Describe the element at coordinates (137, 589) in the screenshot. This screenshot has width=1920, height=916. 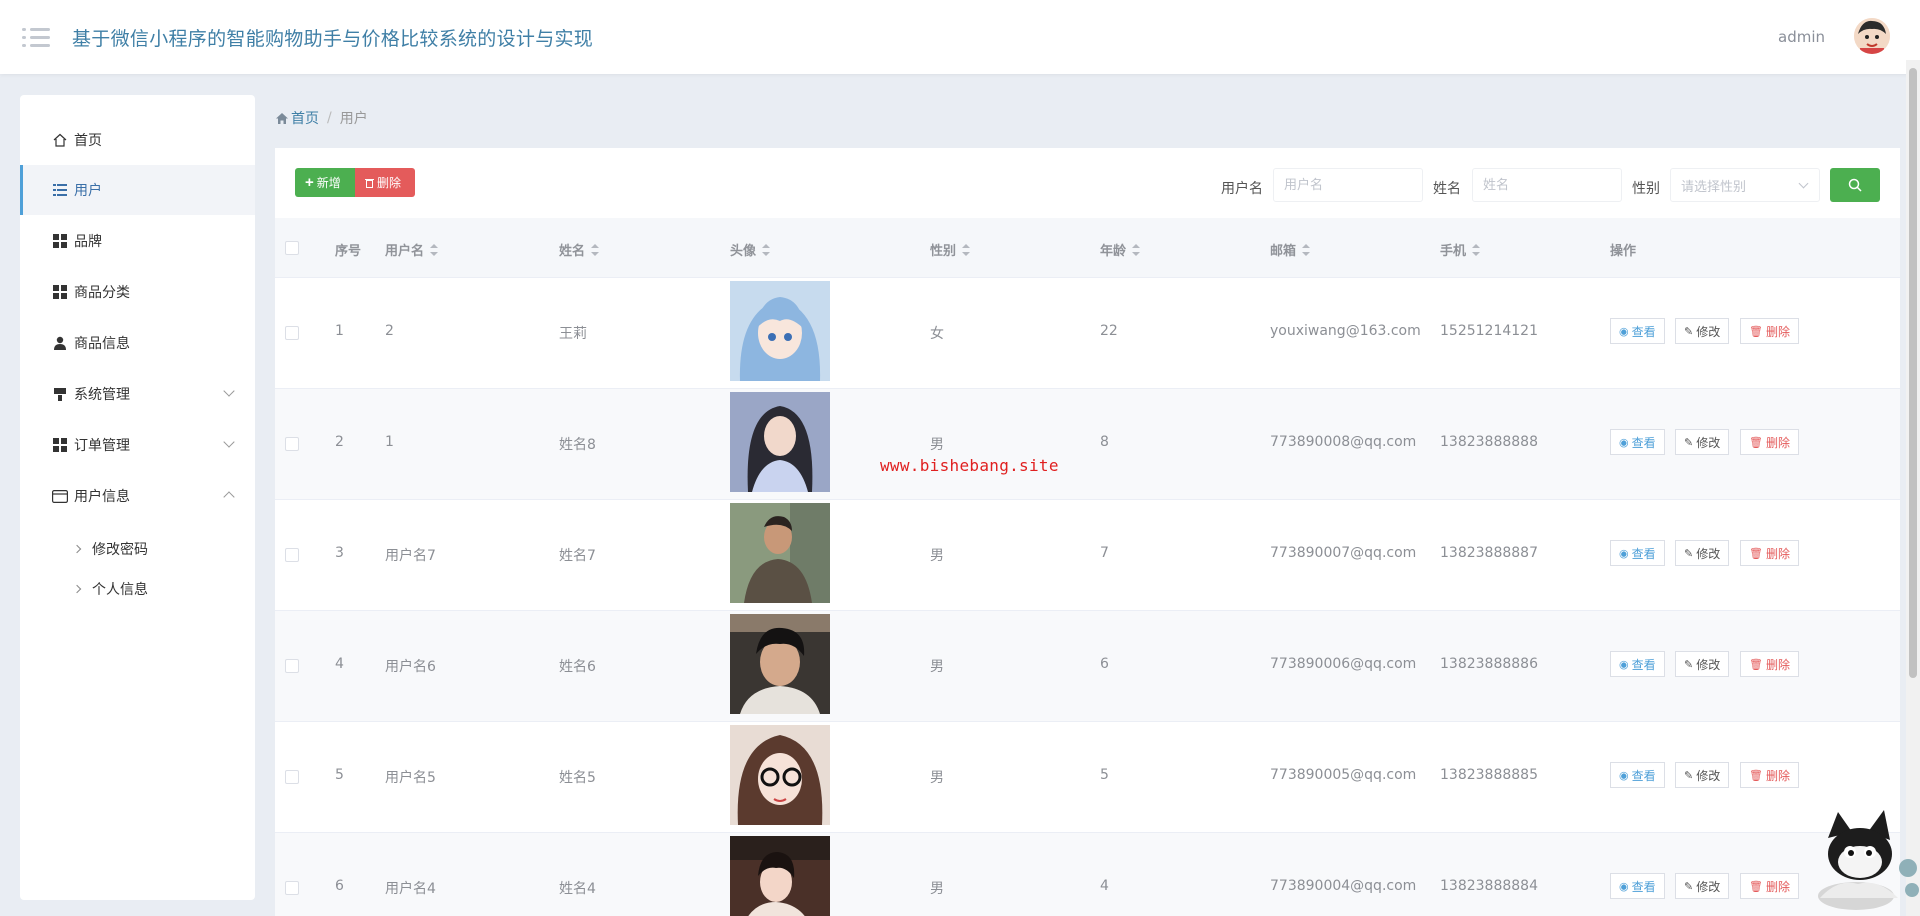
I see `sidebar-subitem-profile: 个人信息` at that location.